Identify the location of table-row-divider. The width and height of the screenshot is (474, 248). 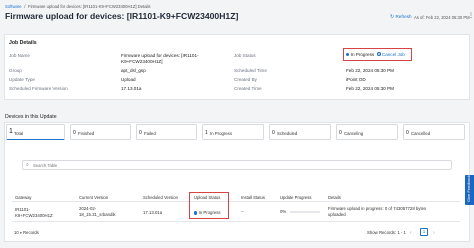
(236, 221).